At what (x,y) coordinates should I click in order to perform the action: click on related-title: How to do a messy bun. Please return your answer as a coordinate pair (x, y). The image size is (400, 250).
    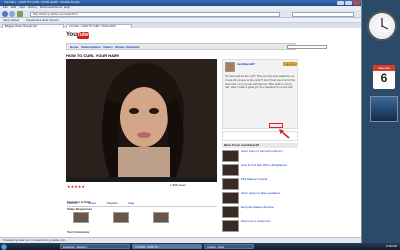
    Looking at the image, I should click on (256, 221).